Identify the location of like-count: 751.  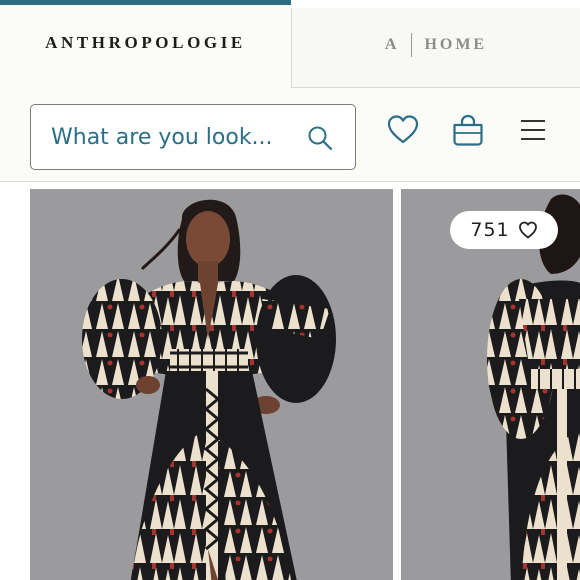
(490, 230).